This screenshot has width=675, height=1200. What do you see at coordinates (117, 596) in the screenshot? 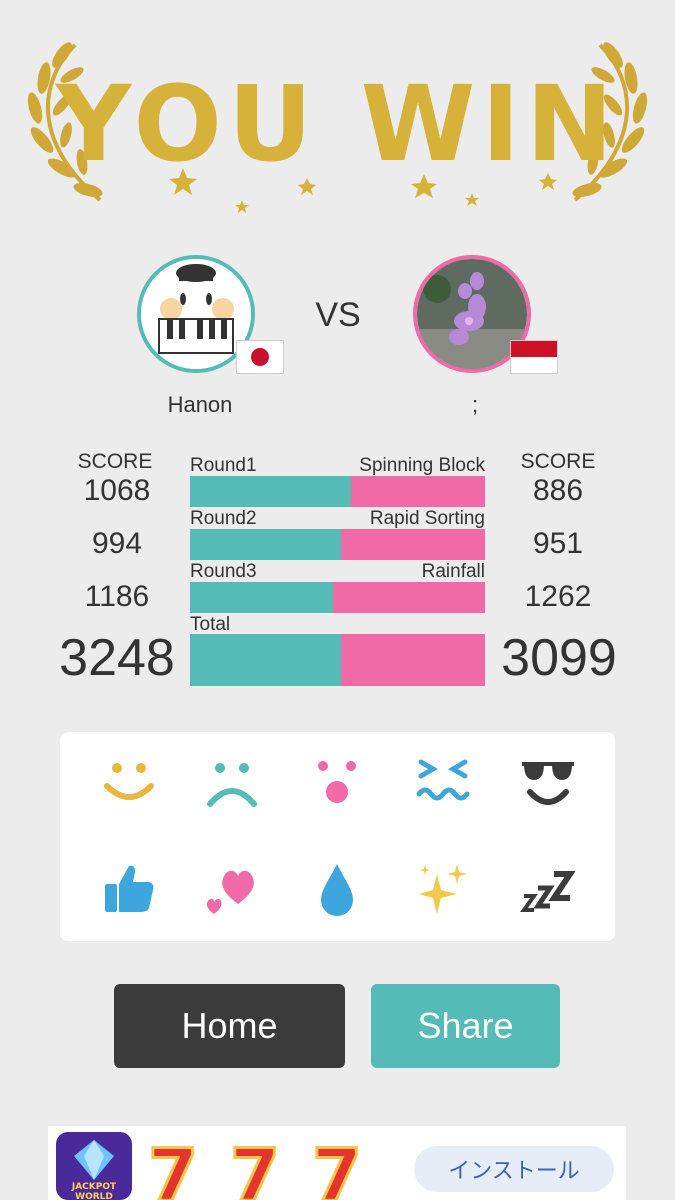
I see `round3-left-score: 1186` at bounding box center [117, 596].